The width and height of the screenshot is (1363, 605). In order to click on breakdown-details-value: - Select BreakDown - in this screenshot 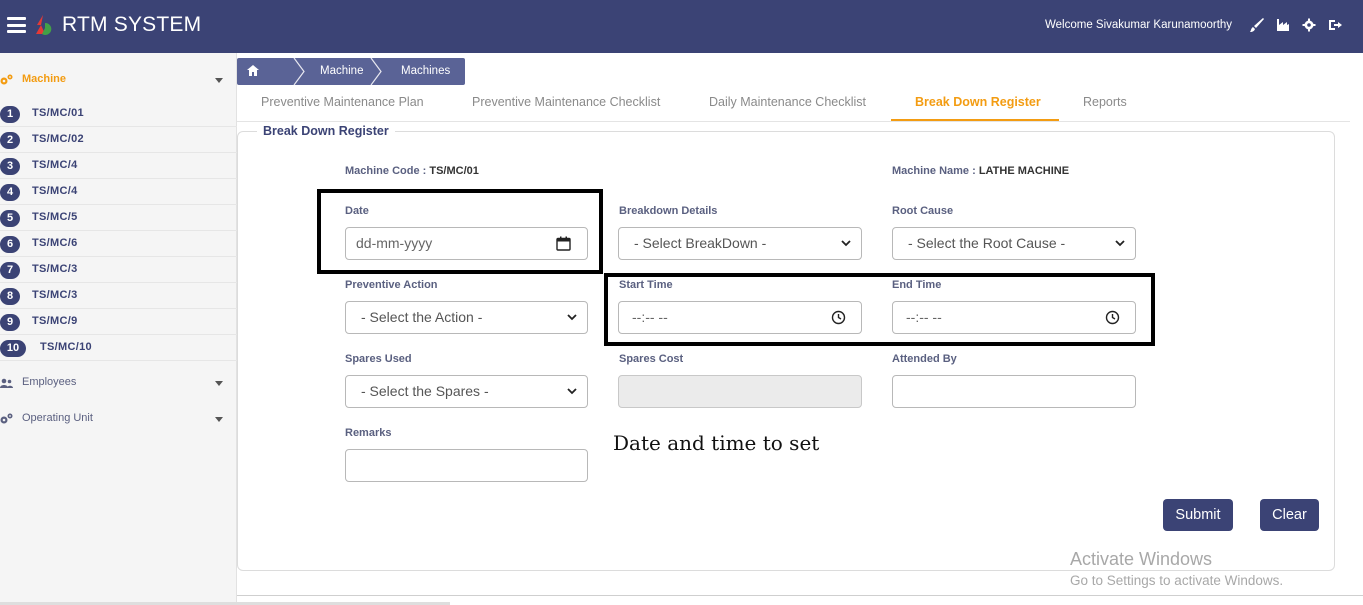, I will do `click(700, 243)`.